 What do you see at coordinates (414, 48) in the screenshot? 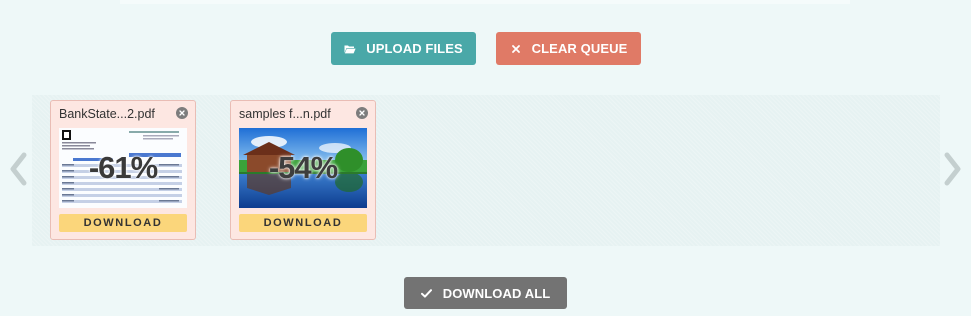
I see `upload-files-label: UPLOAD FILES` at bounding box center [414, 48].